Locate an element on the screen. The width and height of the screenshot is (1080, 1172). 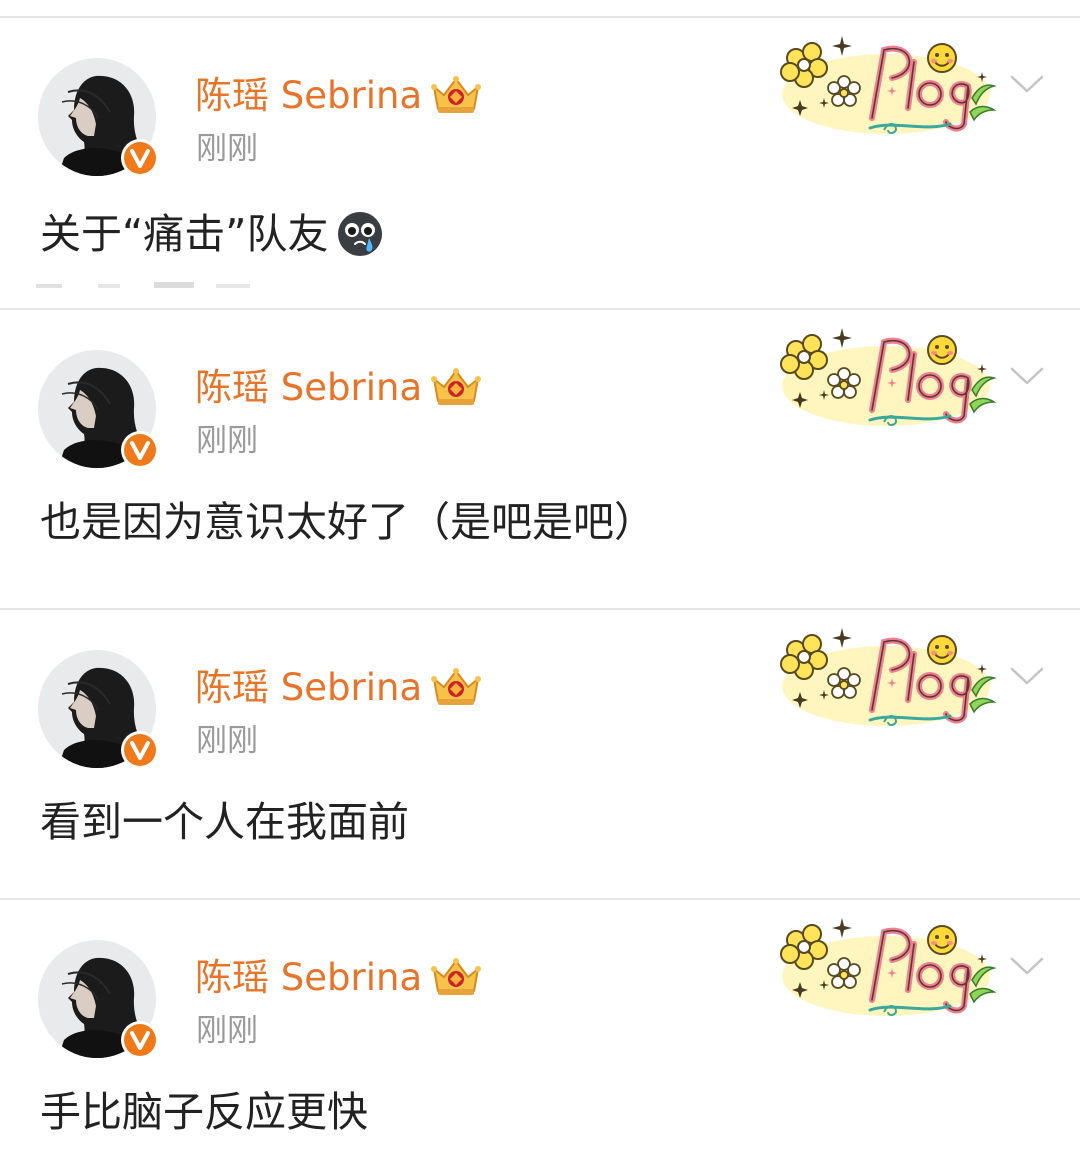
post-text: 手比脑子反应更快 is located at coordinates (204, 1112).